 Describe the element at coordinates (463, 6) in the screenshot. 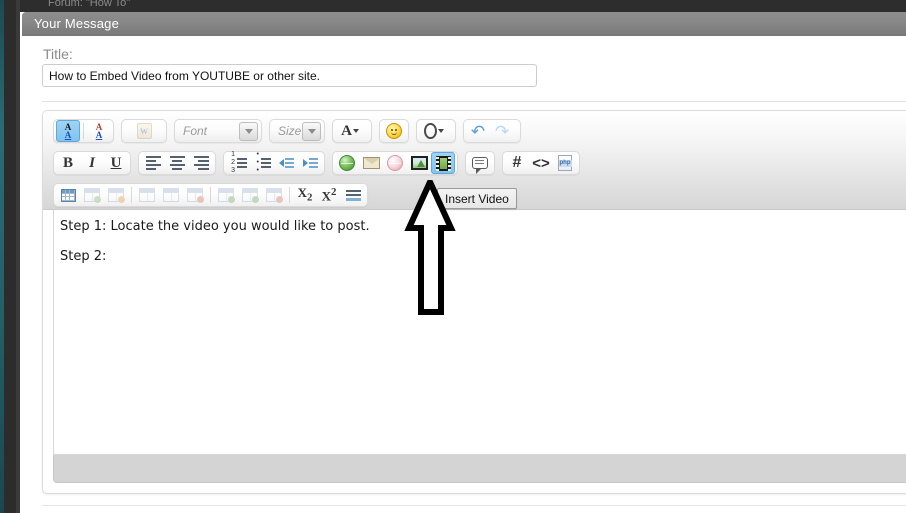

I see `forum-breadcrumb-bar: Forum: "How To"` at that location.